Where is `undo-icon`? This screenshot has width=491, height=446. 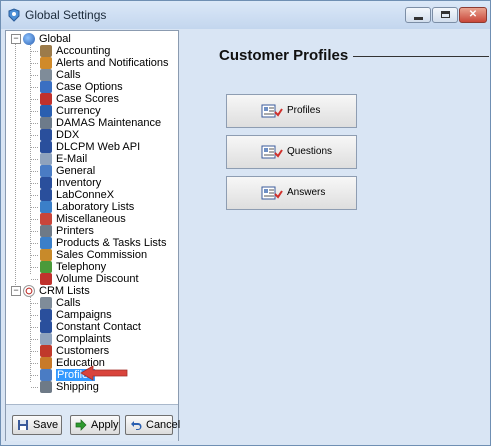
undo-icon is located at coordinates (136, 425).